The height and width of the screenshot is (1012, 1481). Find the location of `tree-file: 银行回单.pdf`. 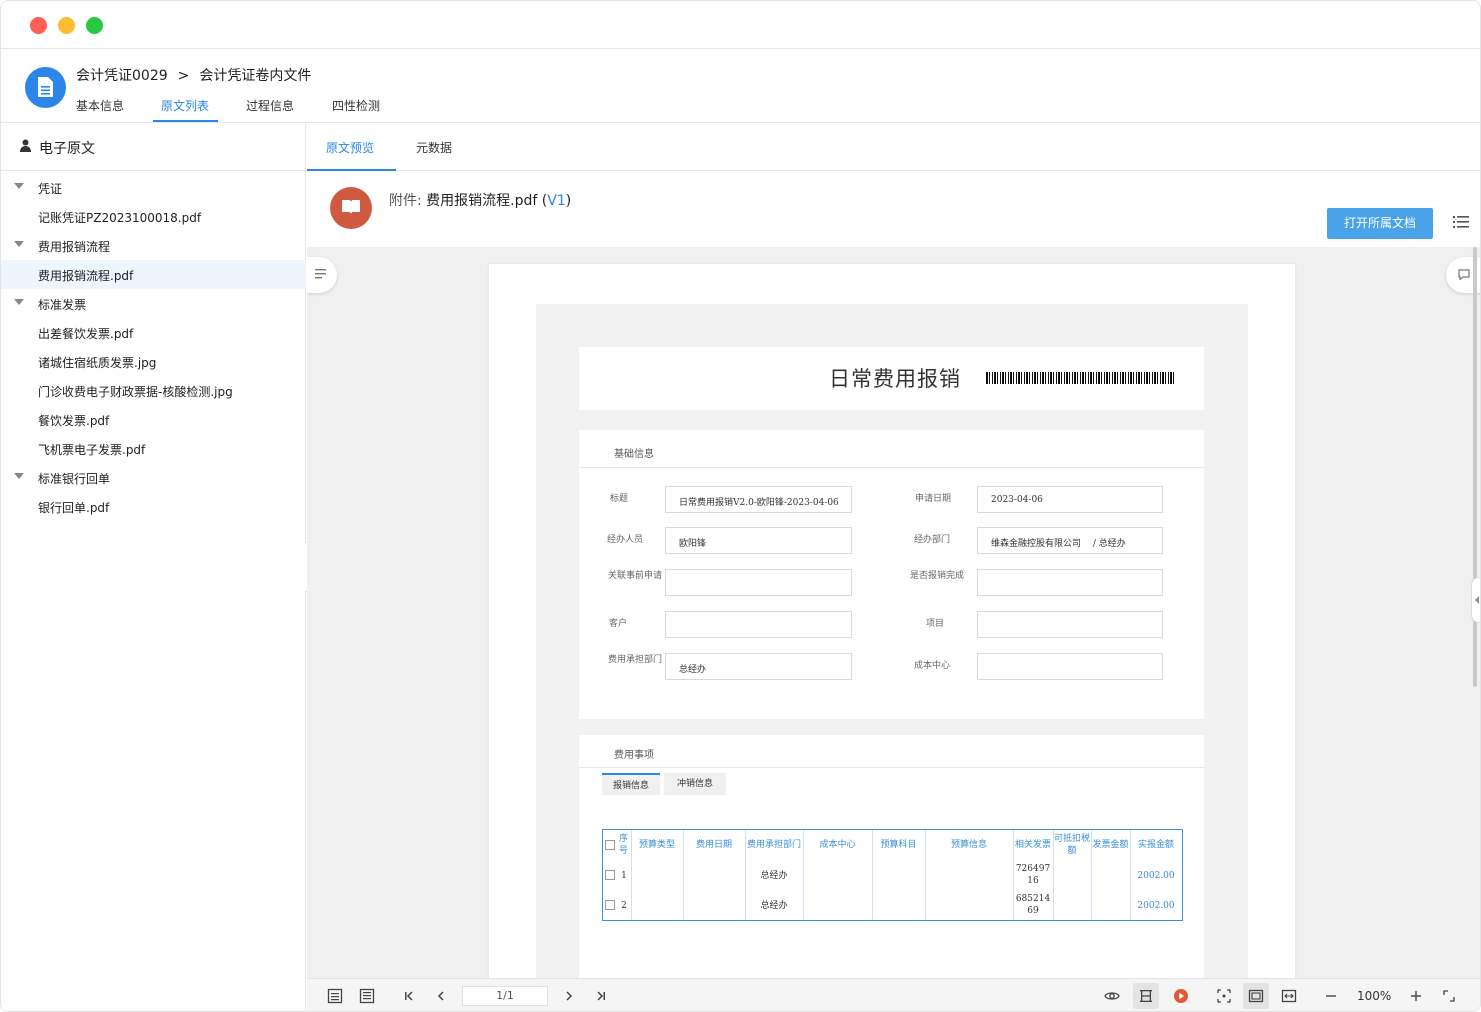

tree-file: 银行回单.pdf is located at coordinates (153, 506).